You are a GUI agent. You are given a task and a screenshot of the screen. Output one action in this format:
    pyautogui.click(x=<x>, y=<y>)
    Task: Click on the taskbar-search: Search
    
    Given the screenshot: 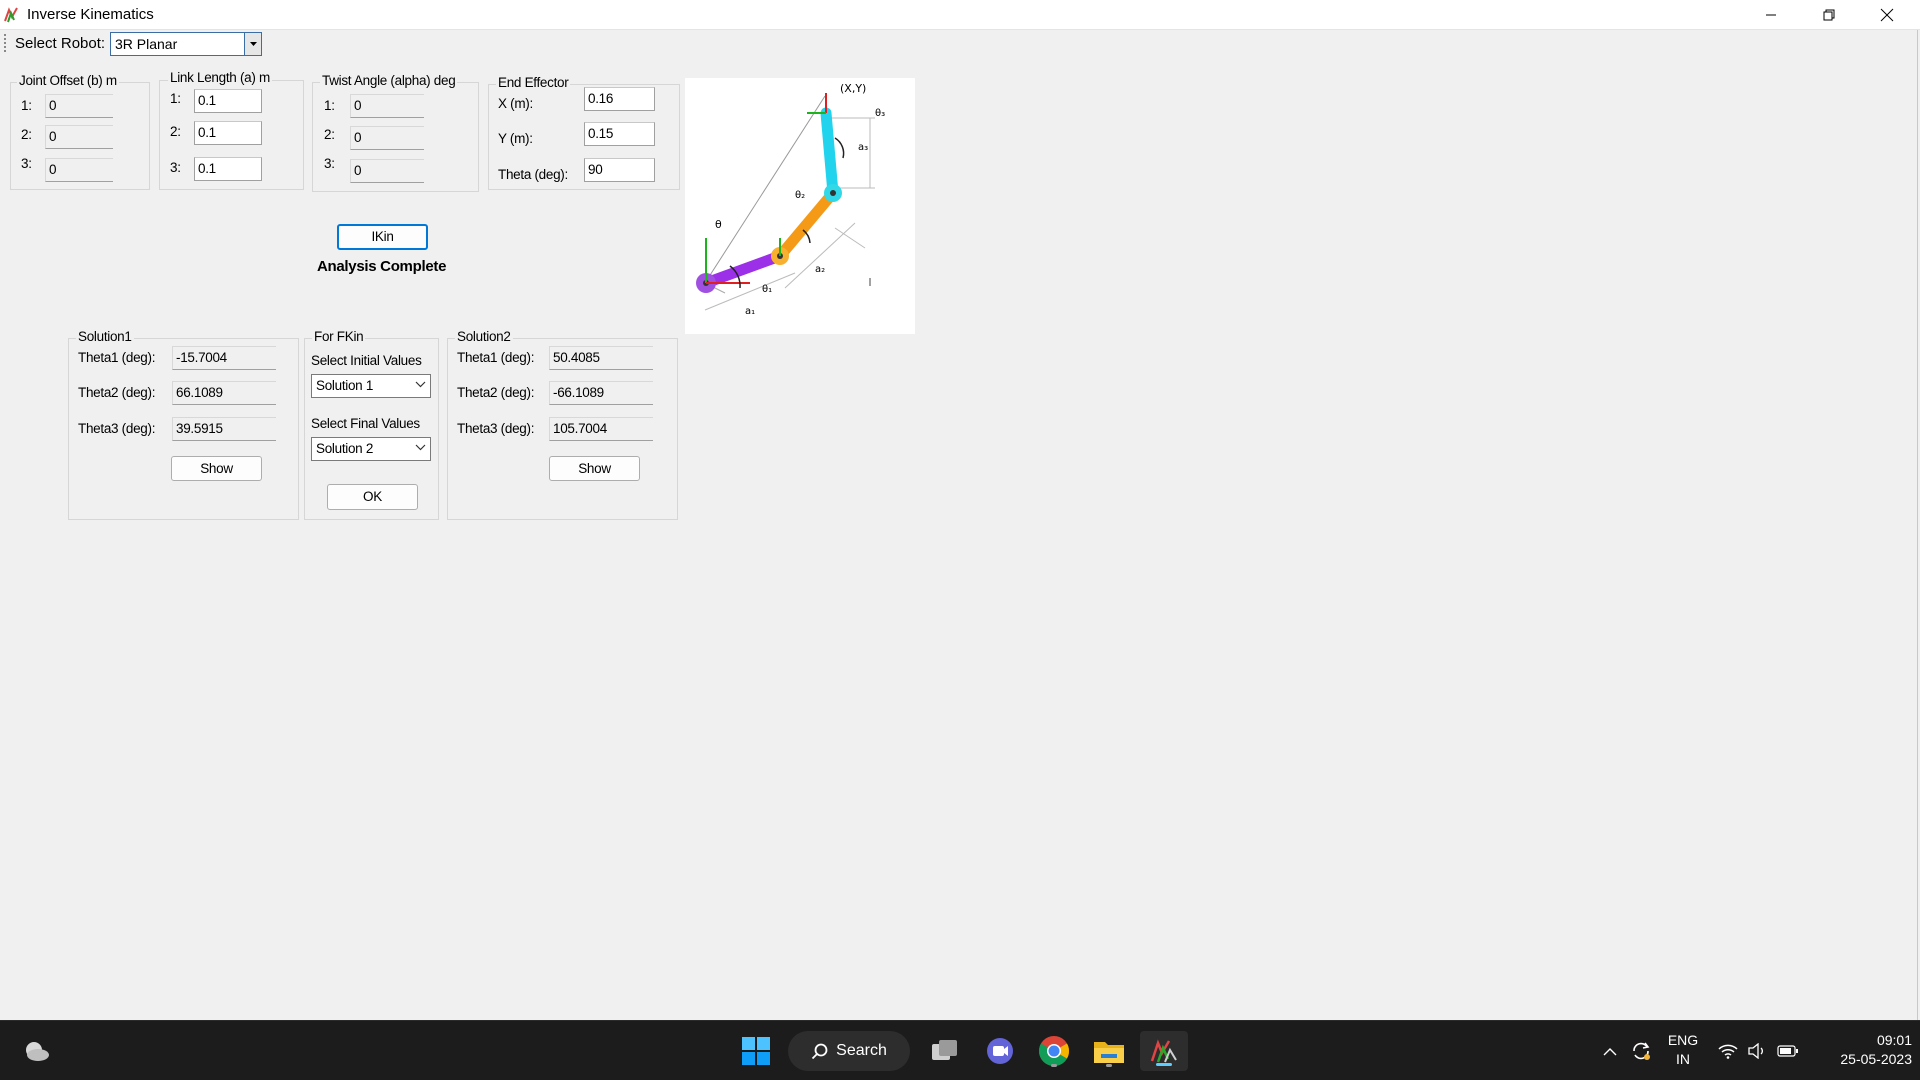 What is the action you would take?
    pyautogui.click(x=849, y=1051)
    